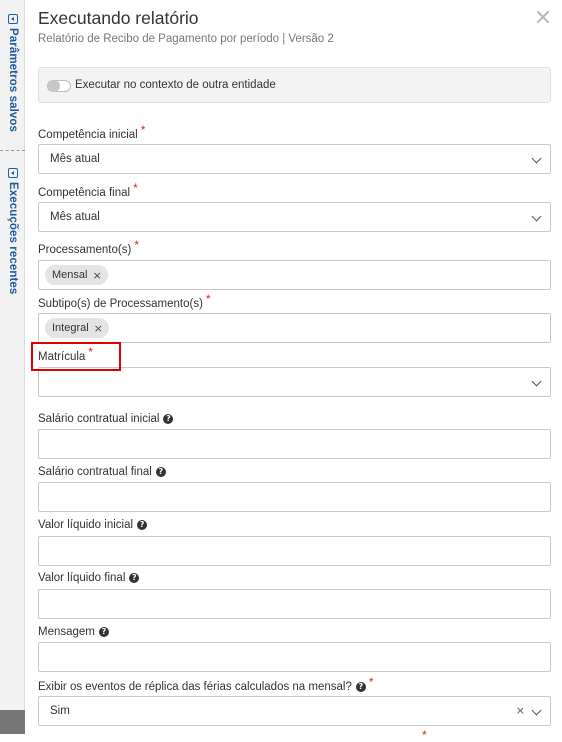 This screenshot has width=562, height=742. I want to click on competencia-inicial-label: Competência inicial *, so click(91, 132).